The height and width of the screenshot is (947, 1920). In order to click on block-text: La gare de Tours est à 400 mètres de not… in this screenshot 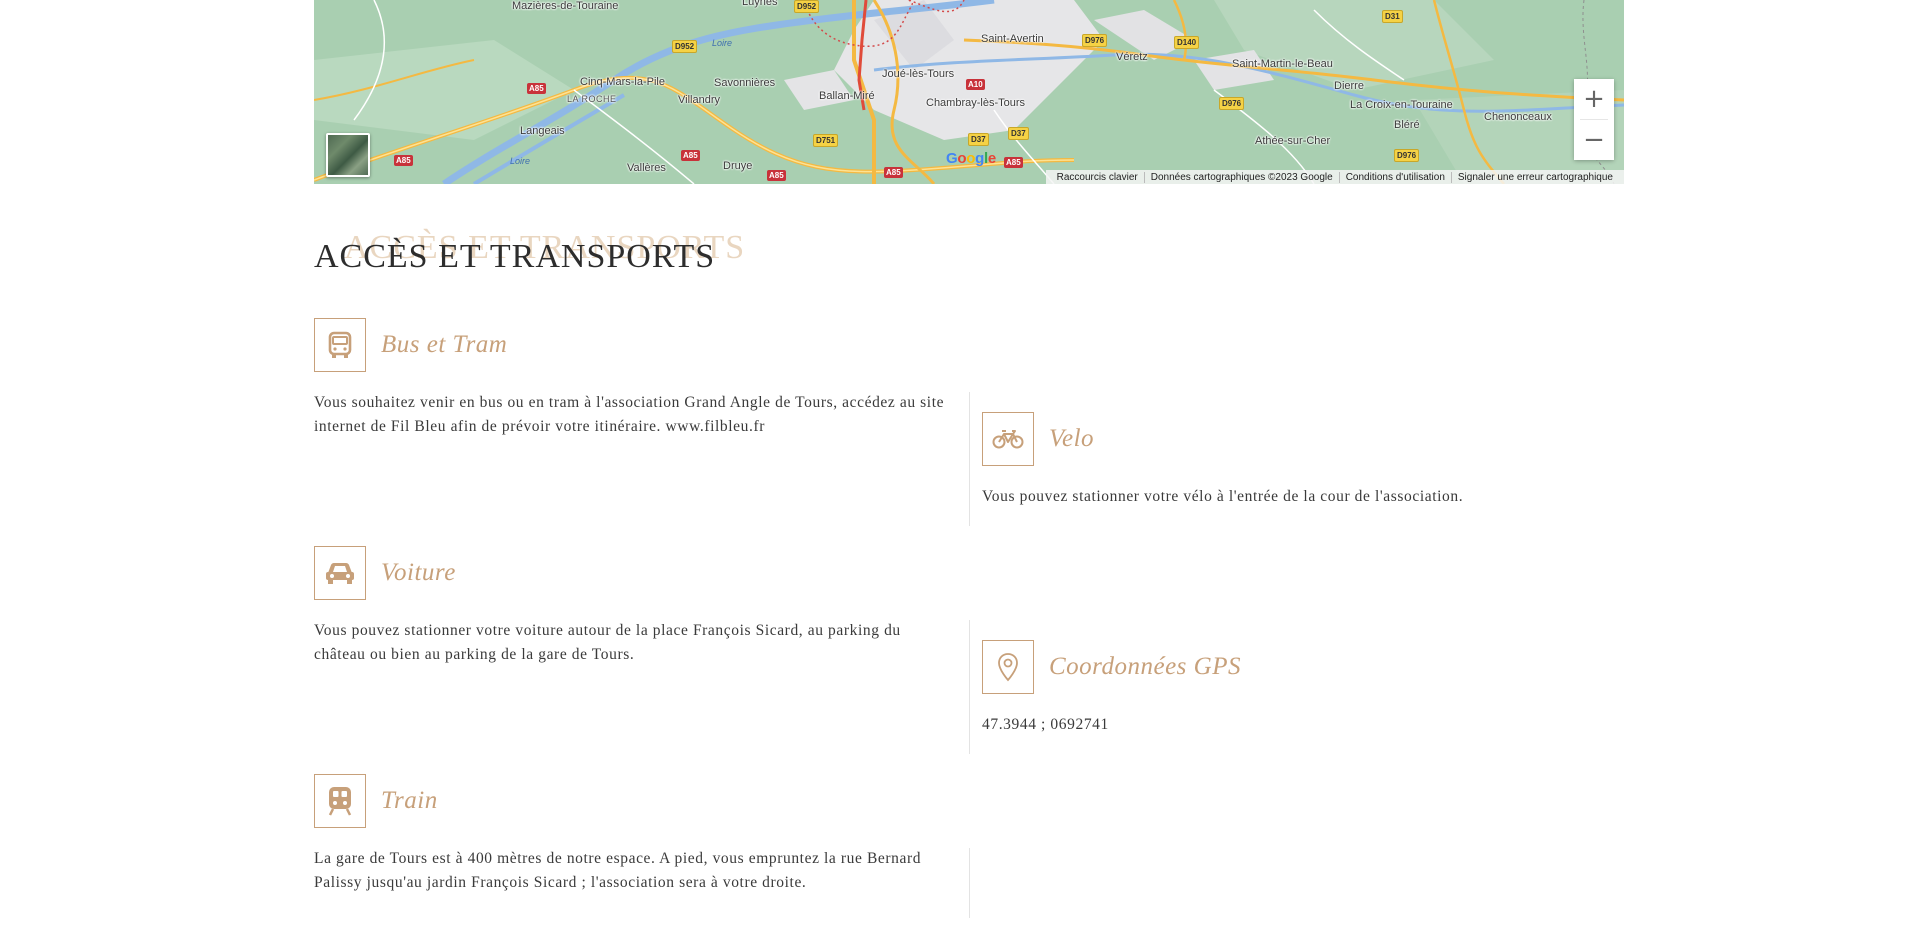, I will do `click(618, 870)`.